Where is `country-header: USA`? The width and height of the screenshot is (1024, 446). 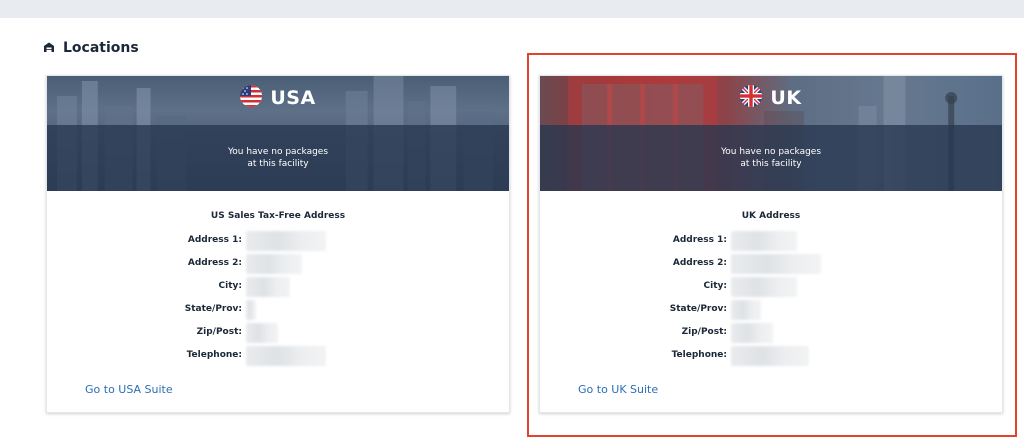 country-header: USA is located at coordinates (278, 98).